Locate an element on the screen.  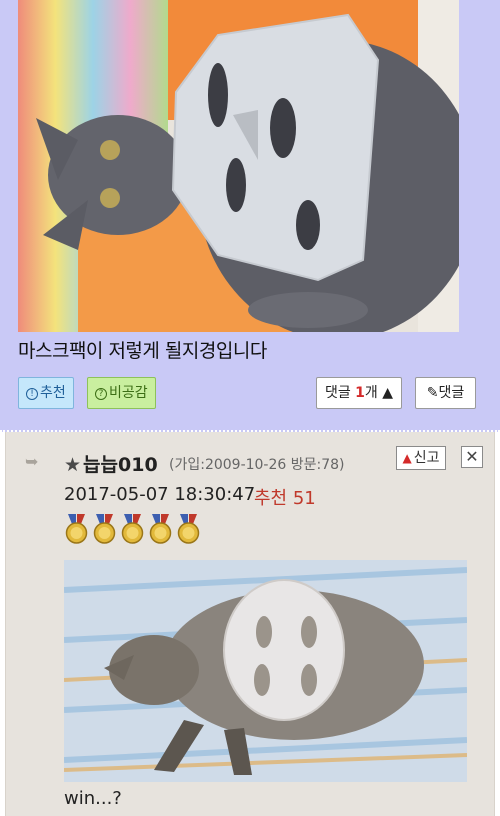
post-text: 마스크팩이 저렇게 될지경입니다 is located at coordinates (142, 351).